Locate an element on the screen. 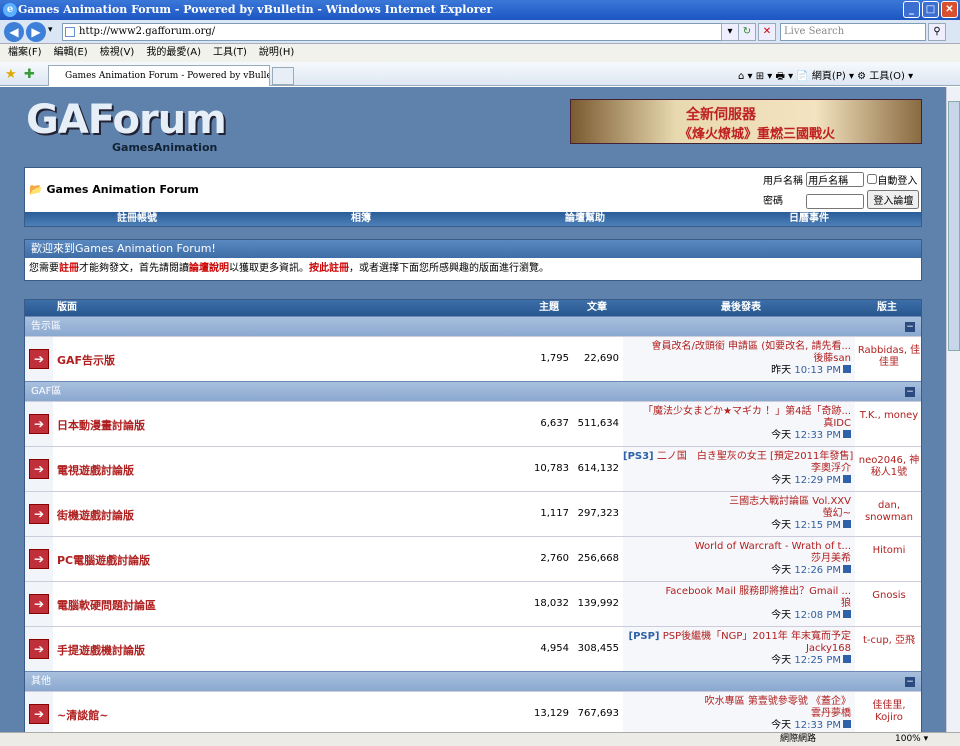 This screenshot has width=960, height=746. menu-edit: 編輯(E) is located at coordinates (71, 52).